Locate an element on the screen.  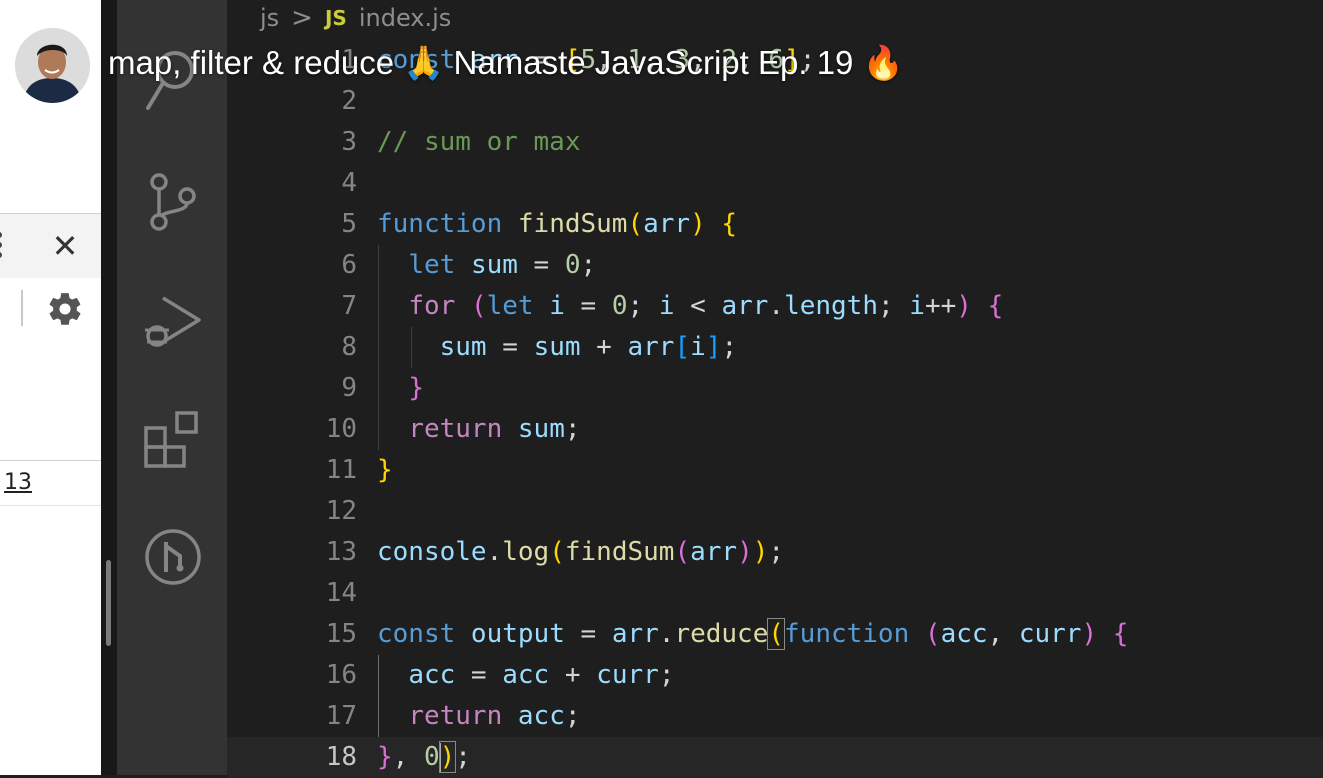
code-line: 18}, 0); is located at coordinates (775, 757).